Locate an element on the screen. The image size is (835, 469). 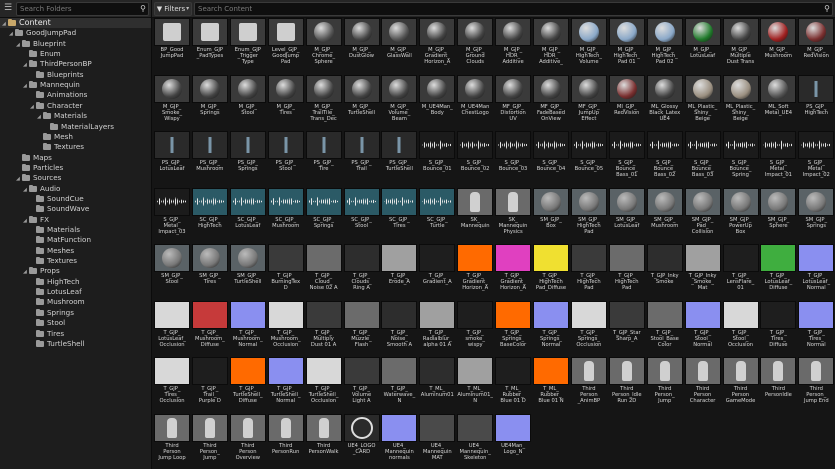
asset-tile: T_GJP_ Springs_ Normal is located at coordinates (551, 327).